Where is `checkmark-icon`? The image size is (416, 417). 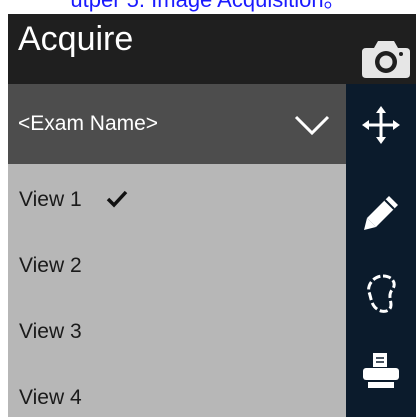
checkmark-icon is located at coordinates (117, 199).